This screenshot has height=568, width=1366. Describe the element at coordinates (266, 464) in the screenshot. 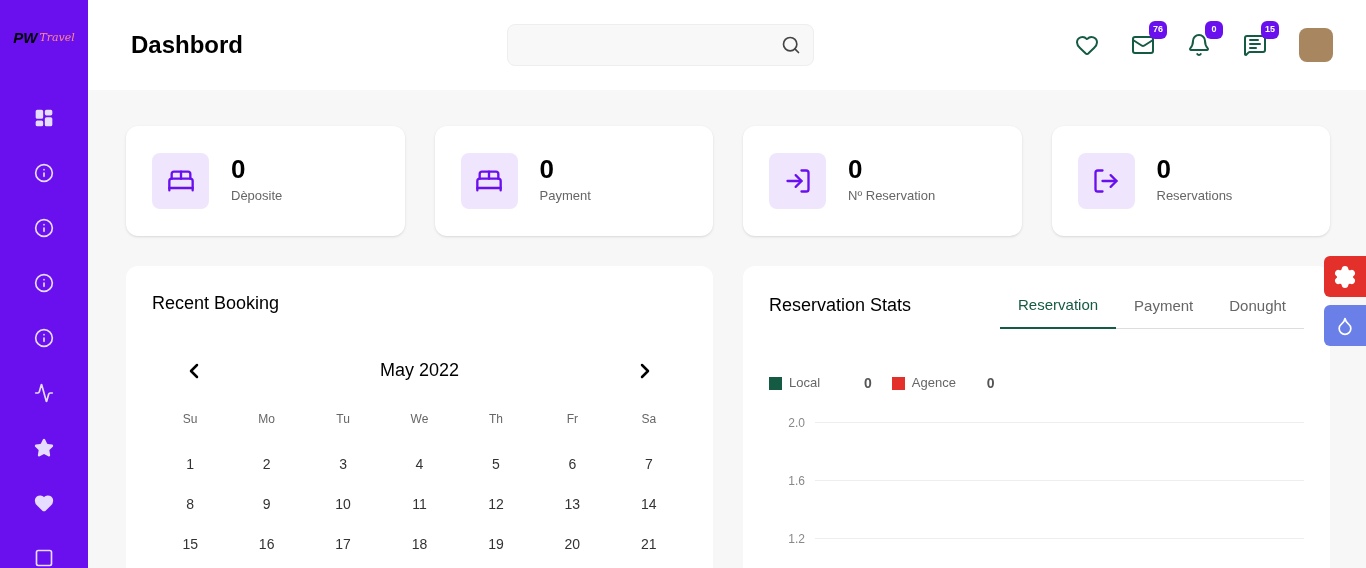

I see `calendar-day: 2` at that location.